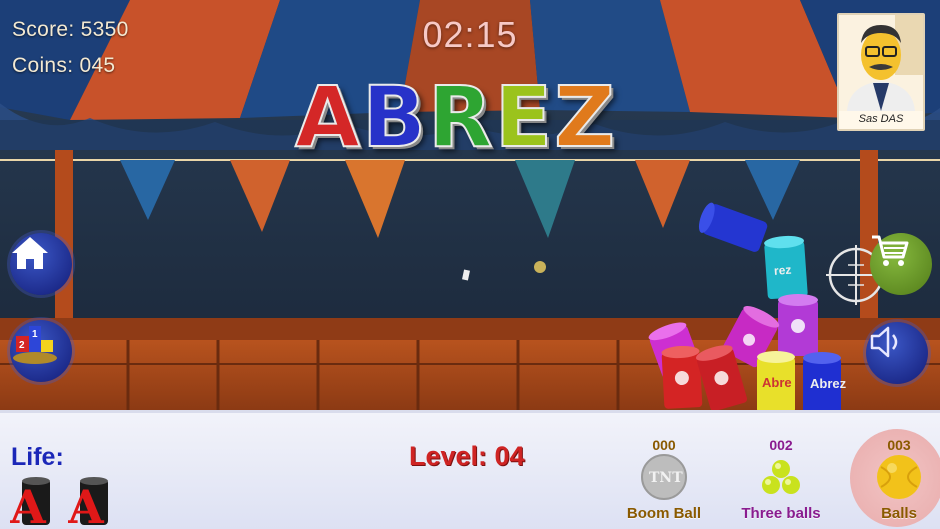 The width and height of the screenshot is (940, 529). Describe the element at coordinates (328, 117) in the screenshot. I see `logo-letter: A` at that location.